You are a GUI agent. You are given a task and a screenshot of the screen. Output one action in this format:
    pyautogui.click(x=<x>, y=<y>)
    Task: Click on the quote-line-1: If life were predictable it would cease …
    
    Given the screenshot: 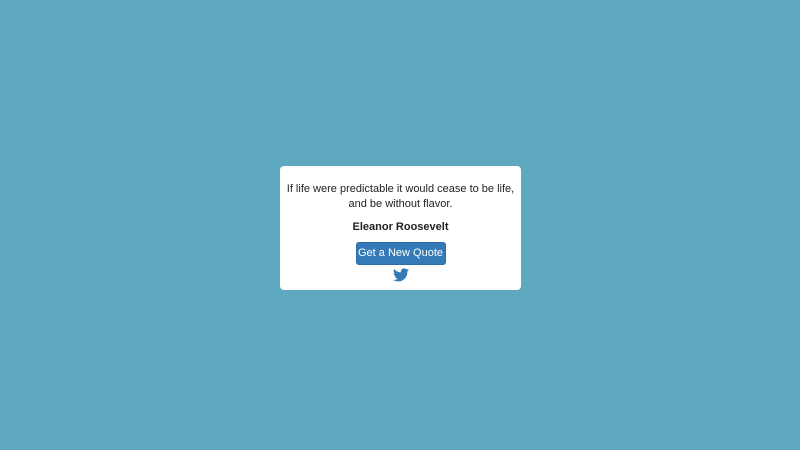 What is the action you would take?
    pyautogui.click(x=400, y=189)
    